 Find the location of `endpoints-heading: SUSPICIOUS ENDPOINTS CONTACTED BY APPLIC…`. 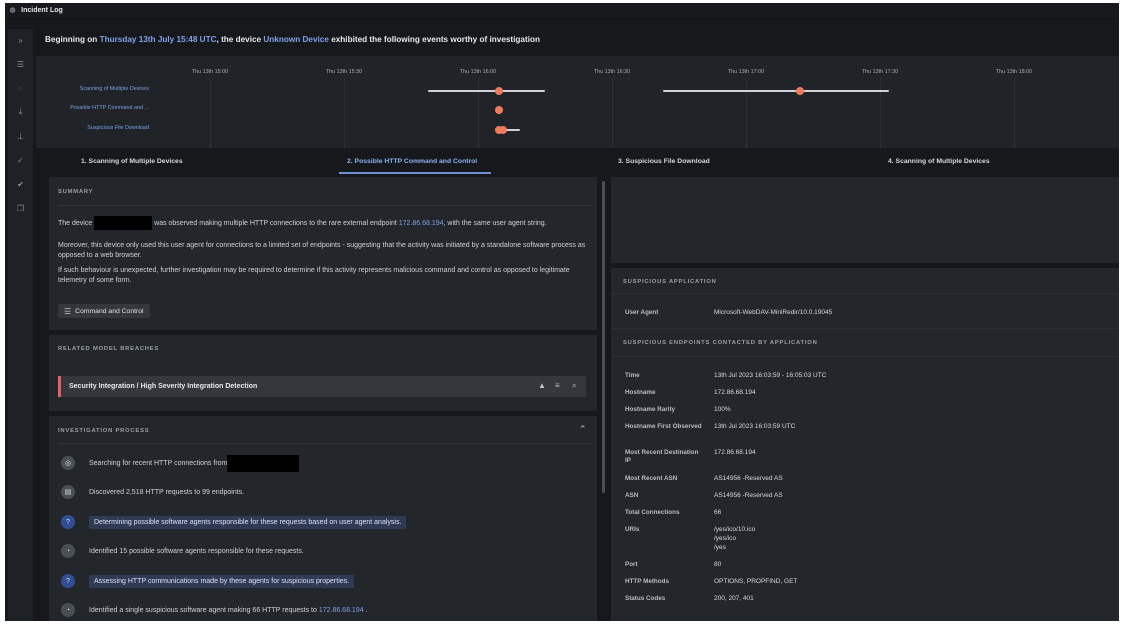

endpoints-heading: SUSPICIOUS ENDPOINTS CONTACTED BY APPLIC… is located at coordinates (720, 343).